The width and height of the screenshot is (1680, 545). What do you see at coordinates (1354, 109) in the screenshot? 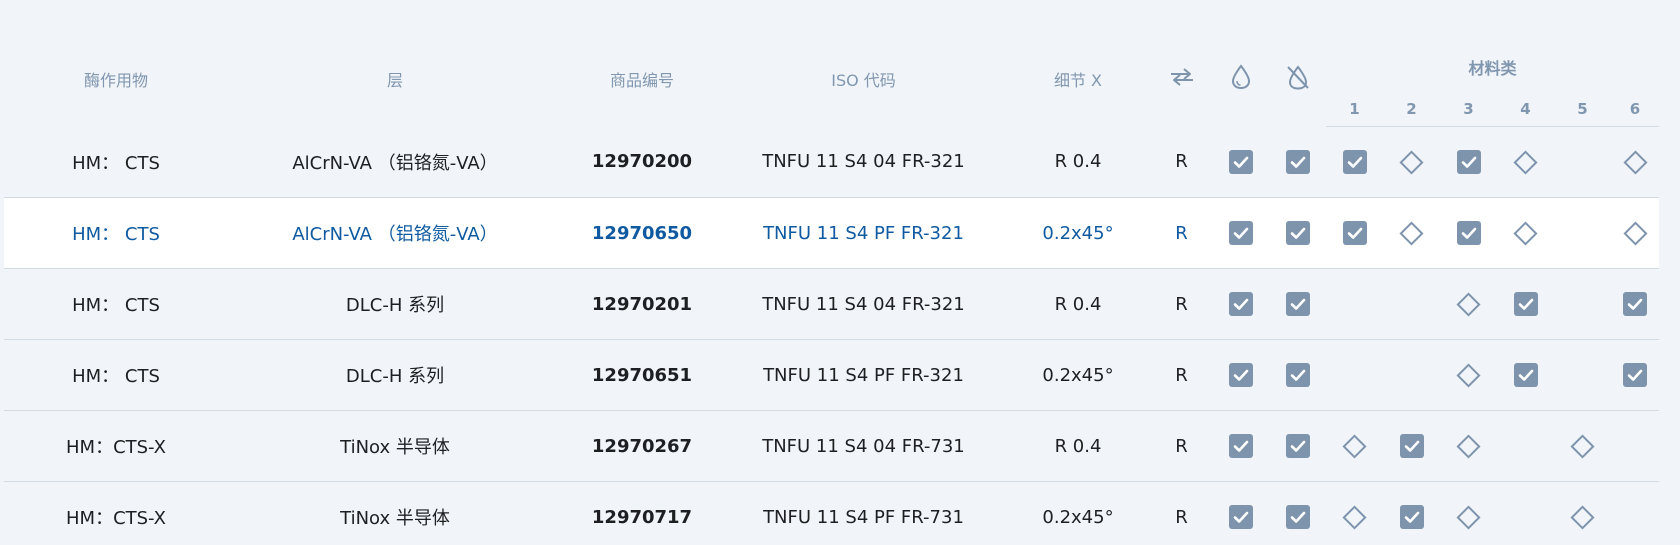
I see `header-material-1: 1` at bounding box center [1354, 109].